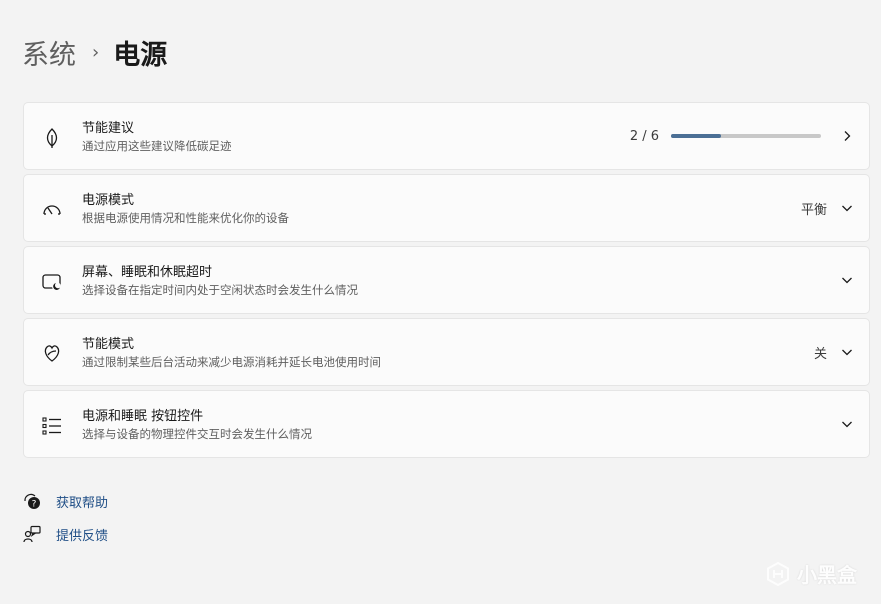 Image resolution: width=881 pixels, height=604 pixels. I want to click on get-help-label: 获取帮助, so click(82, 501).